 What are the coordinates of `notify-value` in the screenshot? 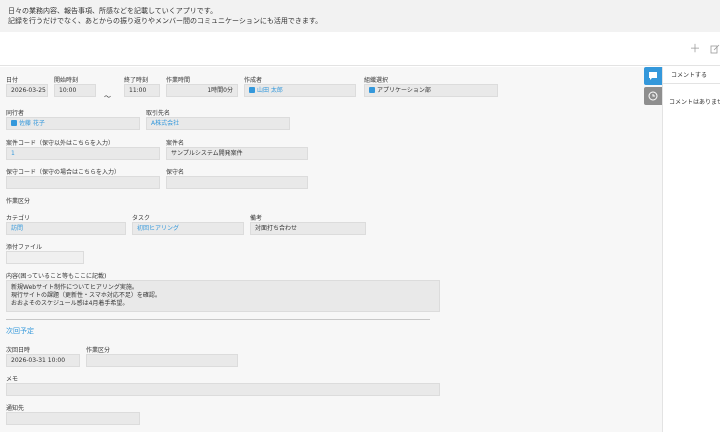 It's located at (73, 418).